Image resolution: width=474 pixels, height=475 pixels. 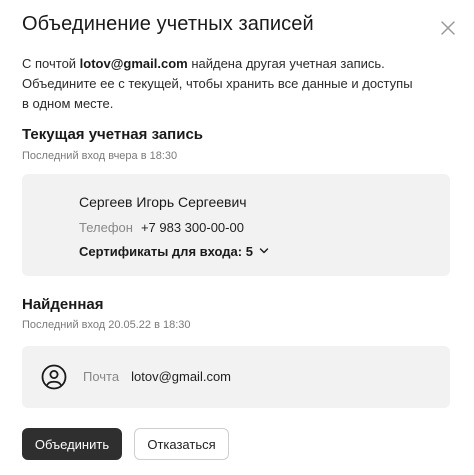 I want to click on close-button, so click(x=448, y=28).